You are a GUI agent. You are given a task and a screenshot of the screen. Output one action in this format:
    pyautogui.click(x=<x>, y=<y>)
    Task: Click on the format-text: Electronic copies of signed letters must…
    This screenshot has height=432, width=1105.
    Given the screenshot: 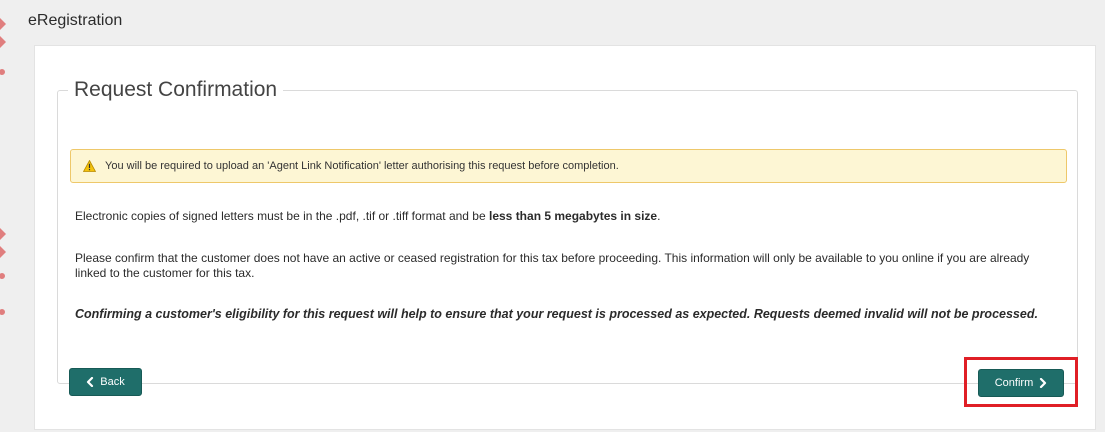 What is the action you would take?
    pyautogui.click(x=282, y=216)
    